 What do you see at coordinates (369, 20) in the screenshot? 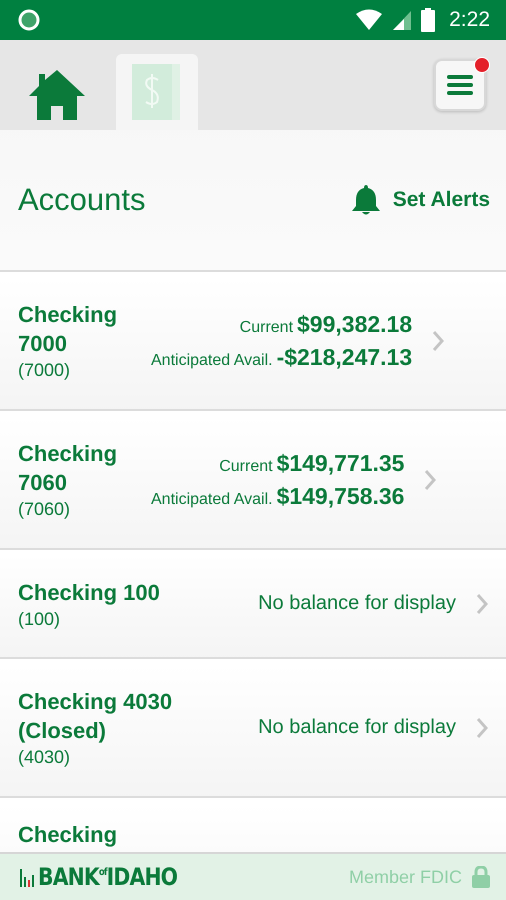
I see `wifi-icon` at bounding box center [369, 20].